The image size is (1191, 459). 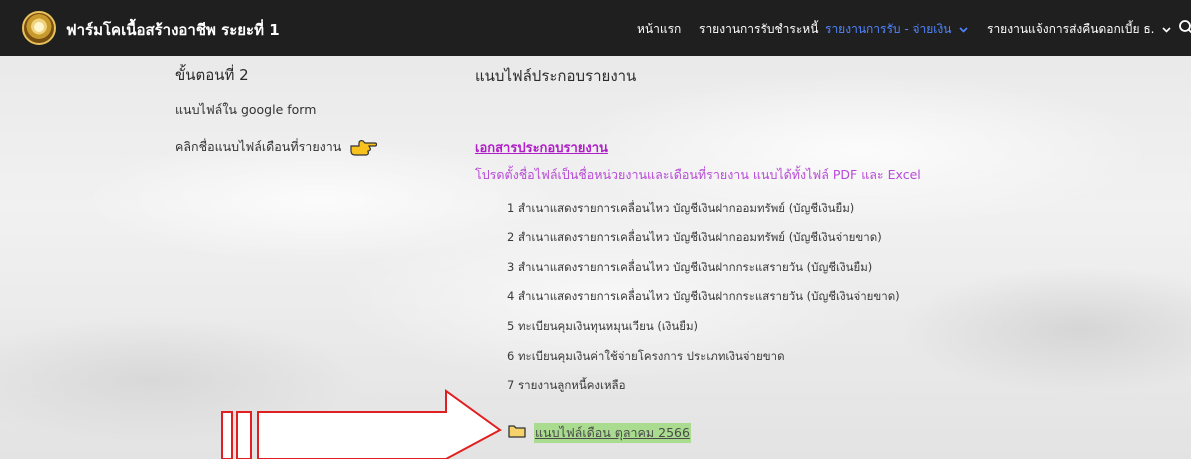 What do you see at coordinates (541, 147) in the screenshot?
I see `supporting-documents-link: เอกสารประกอบรายงาน` at bounding box center [541, 147].